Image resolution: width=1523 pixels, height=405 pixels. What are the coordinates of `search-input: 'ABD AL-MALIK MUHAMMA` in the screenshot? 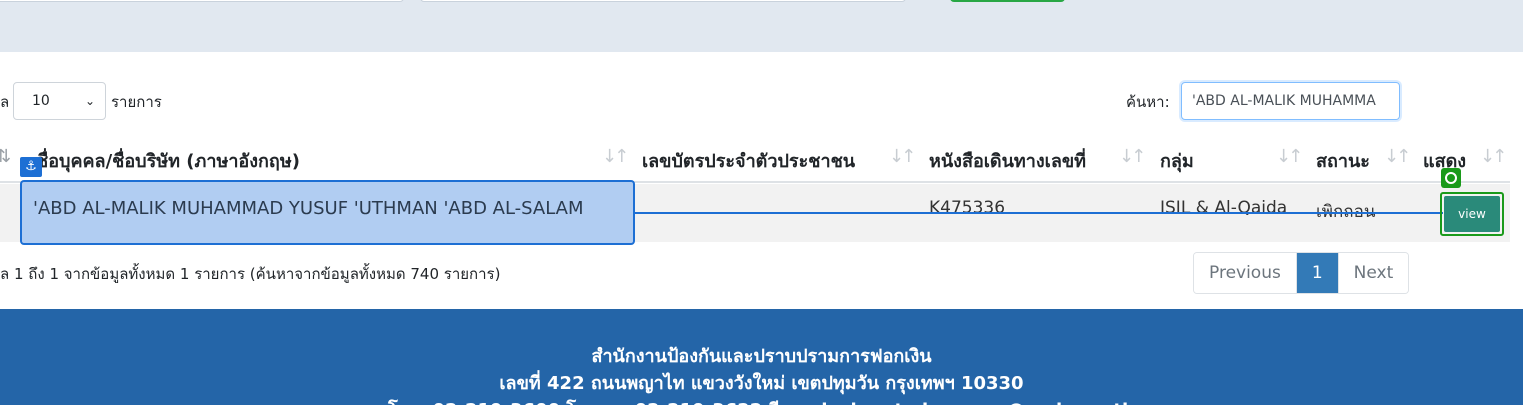 It's located at (1290, 101).